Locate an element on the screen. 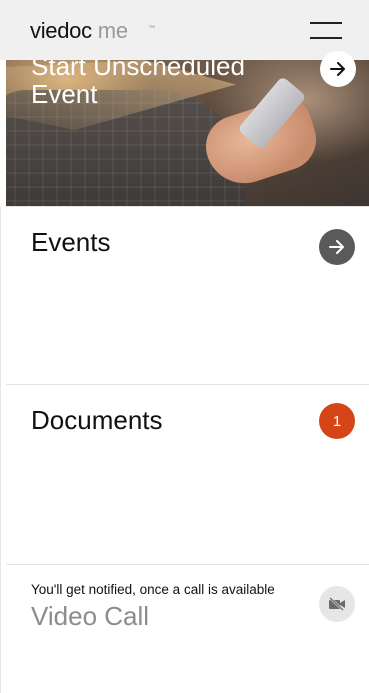  app-header: viedoc me ™ is located at coordinates (184, 30).